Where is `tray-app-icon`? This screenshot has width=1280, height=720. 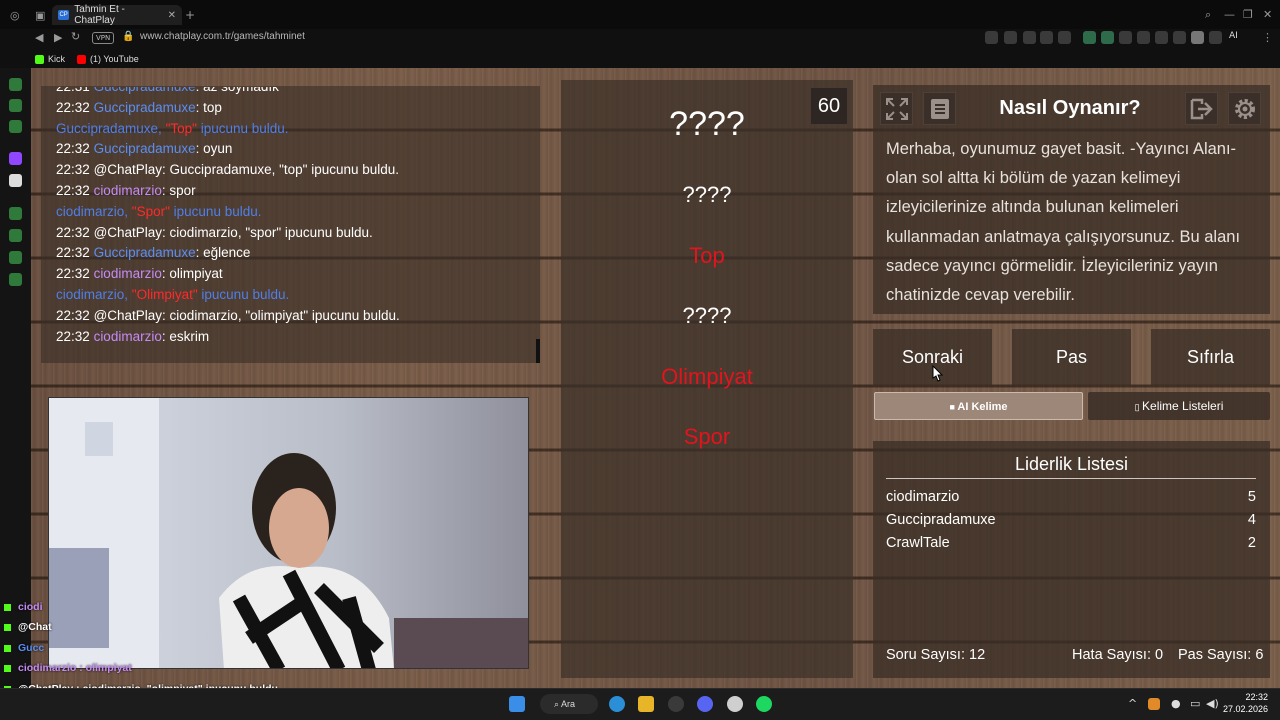 tray-app-icon is located at coordinates (1154, 704).